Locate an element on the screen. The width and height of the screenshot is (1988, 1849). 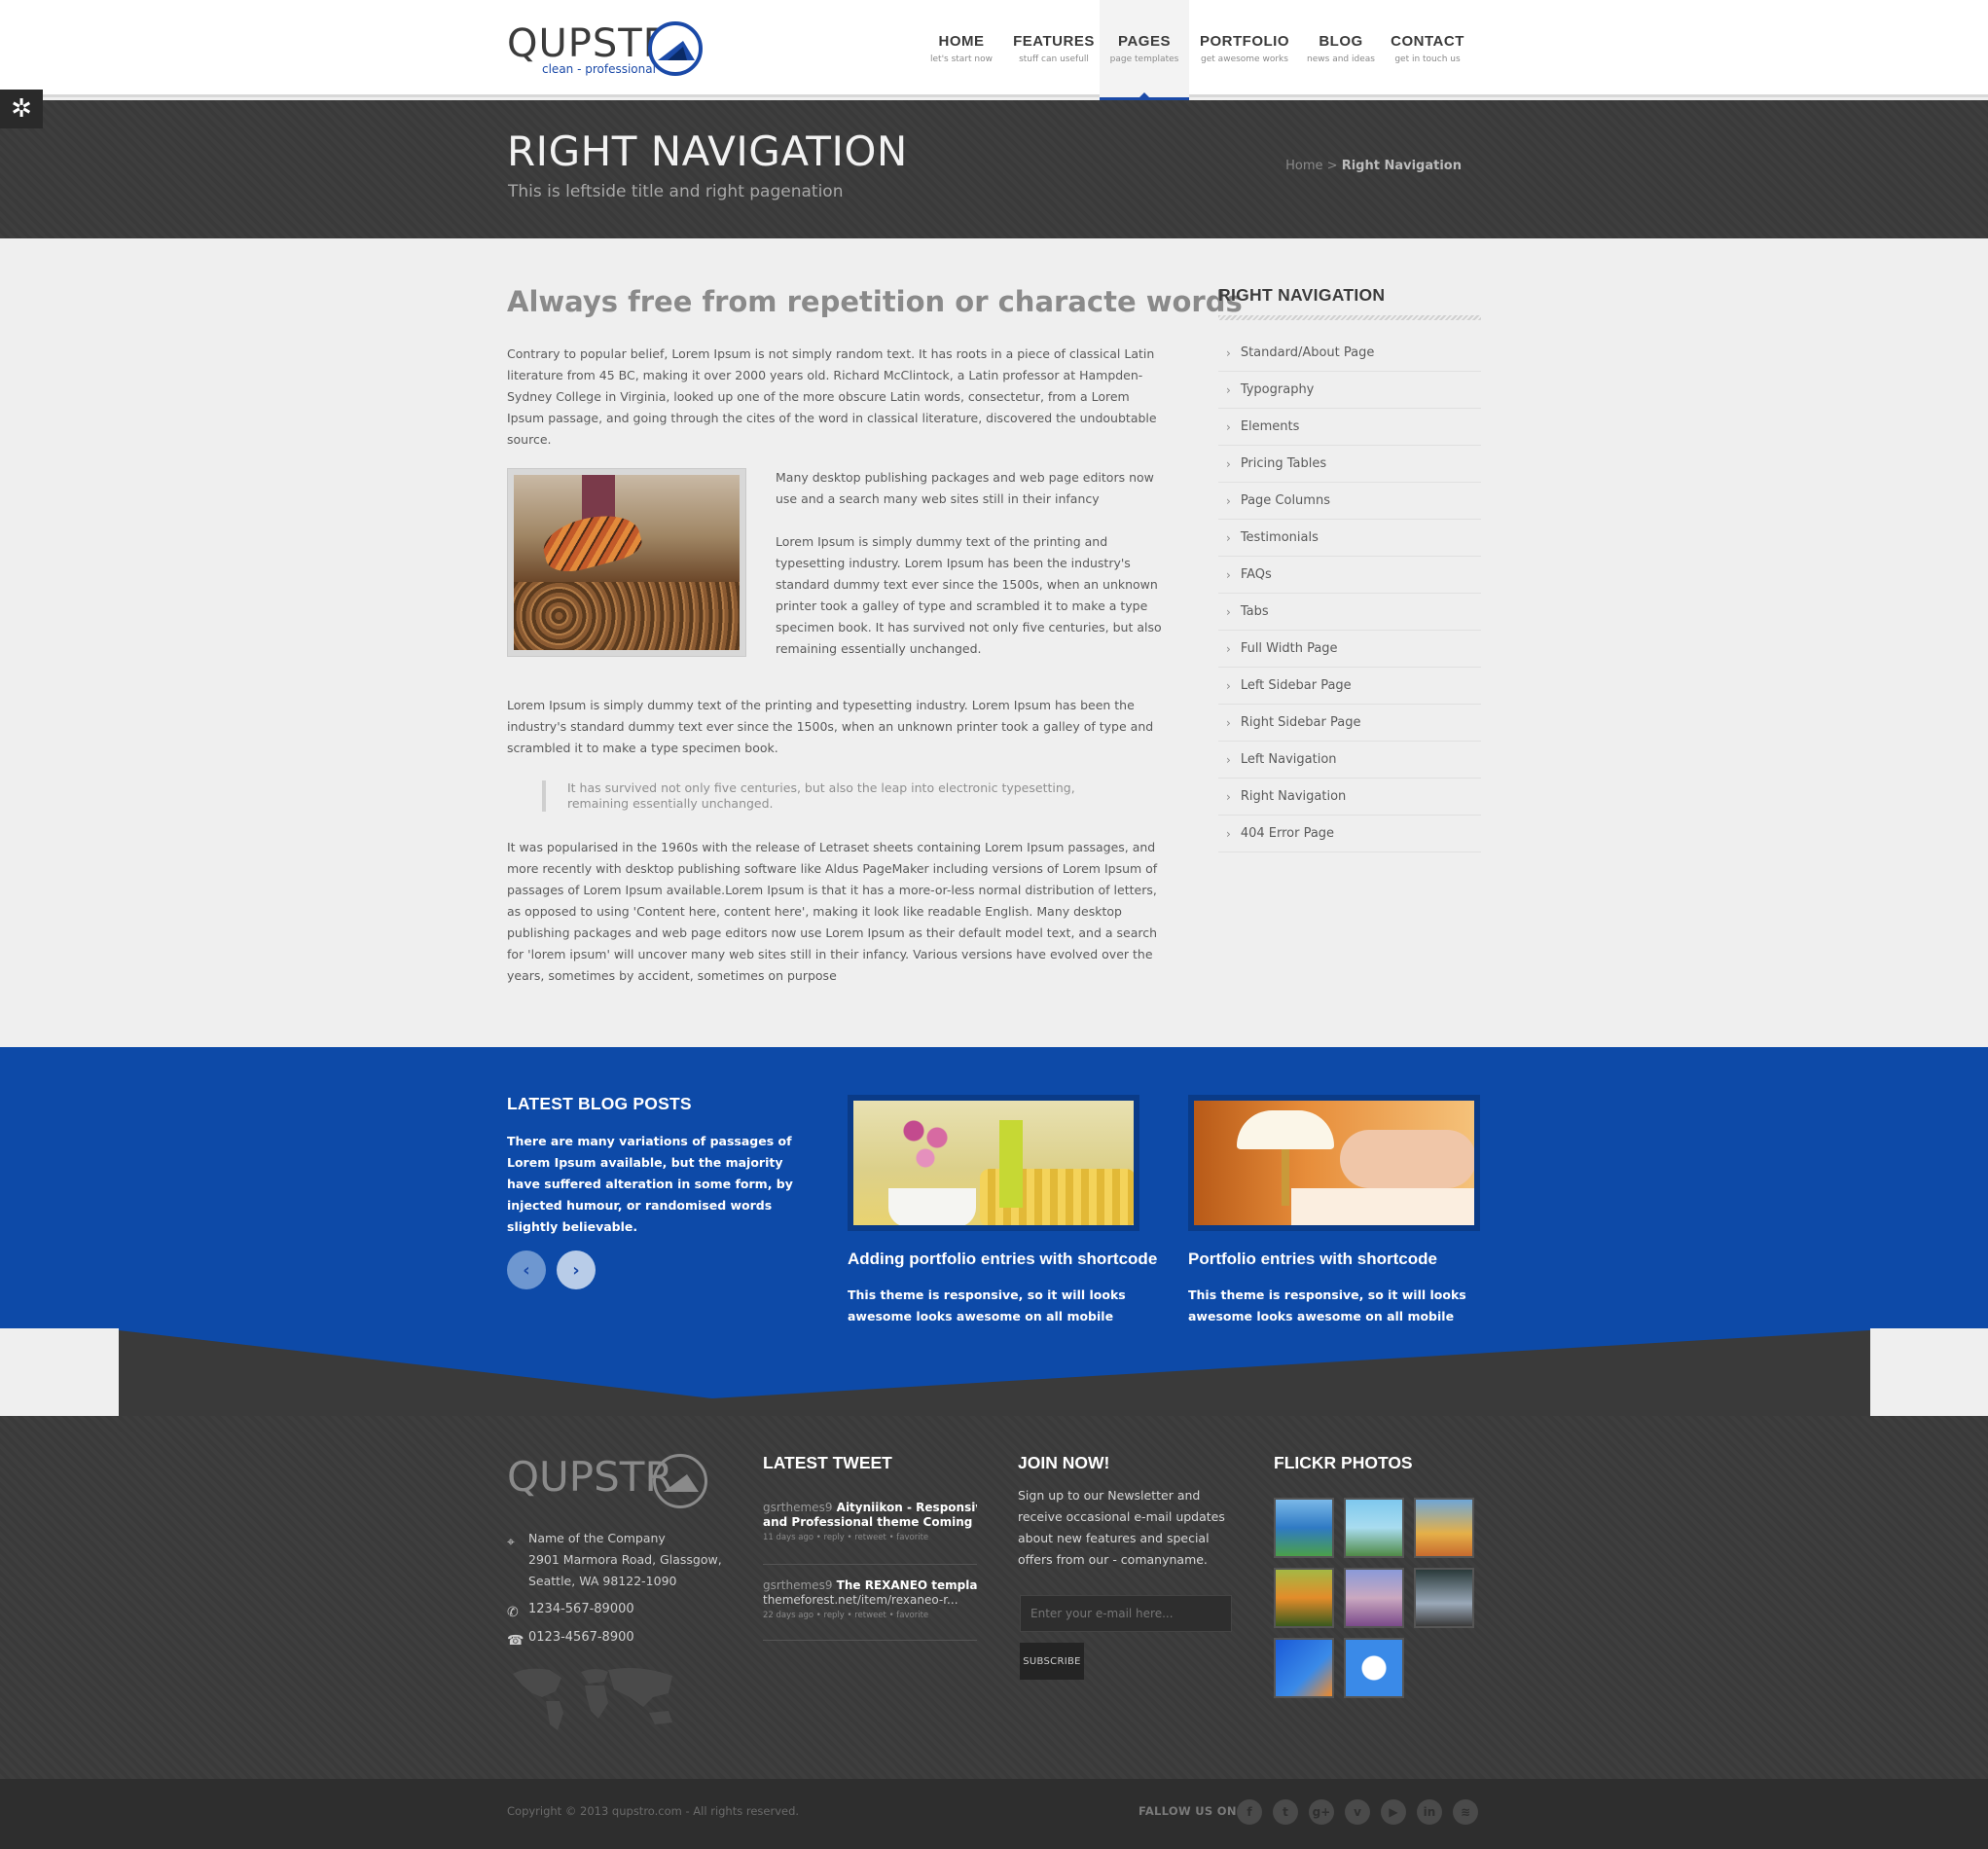
sidebar-link-label: Page Columns is located at coordinates (1285, 500).